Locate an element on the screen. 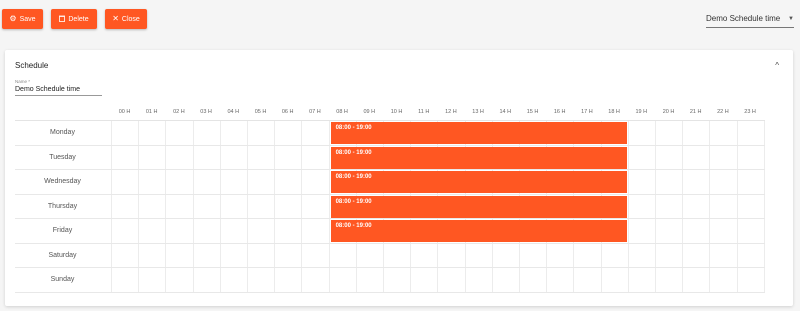 The image size is (800, 311). day-label: Sunday is located at coordinates (62, 280).